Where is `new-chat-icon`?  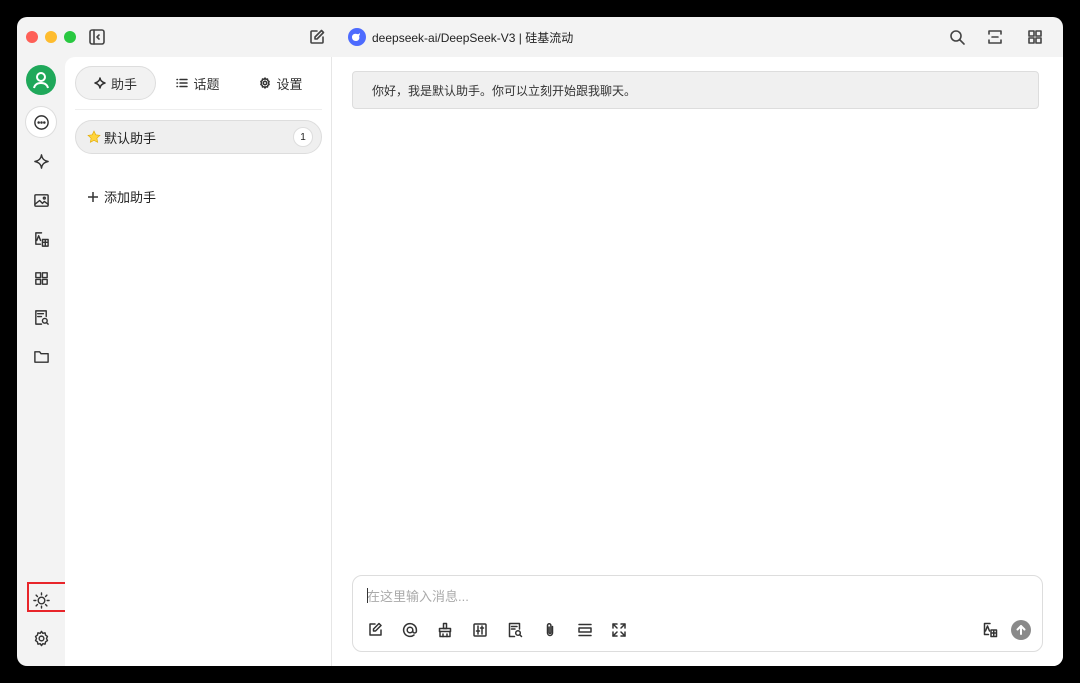
new-chat-icon is located at coordinates (317, 37).